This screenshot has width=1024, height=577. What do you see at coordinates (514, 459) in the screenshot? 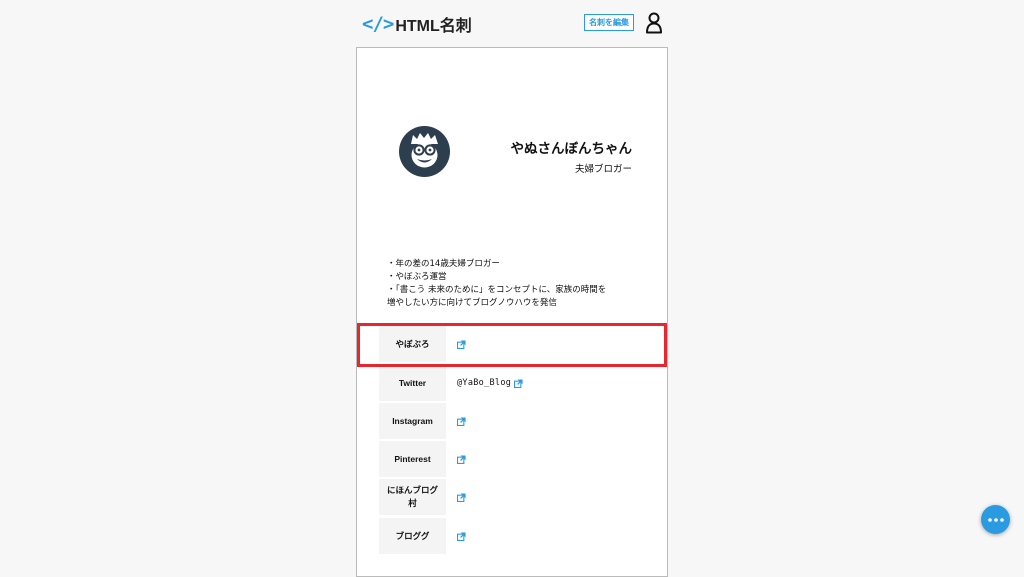
I see `link-row-pinterest: Pinterest` at bounding box center [514, 459].